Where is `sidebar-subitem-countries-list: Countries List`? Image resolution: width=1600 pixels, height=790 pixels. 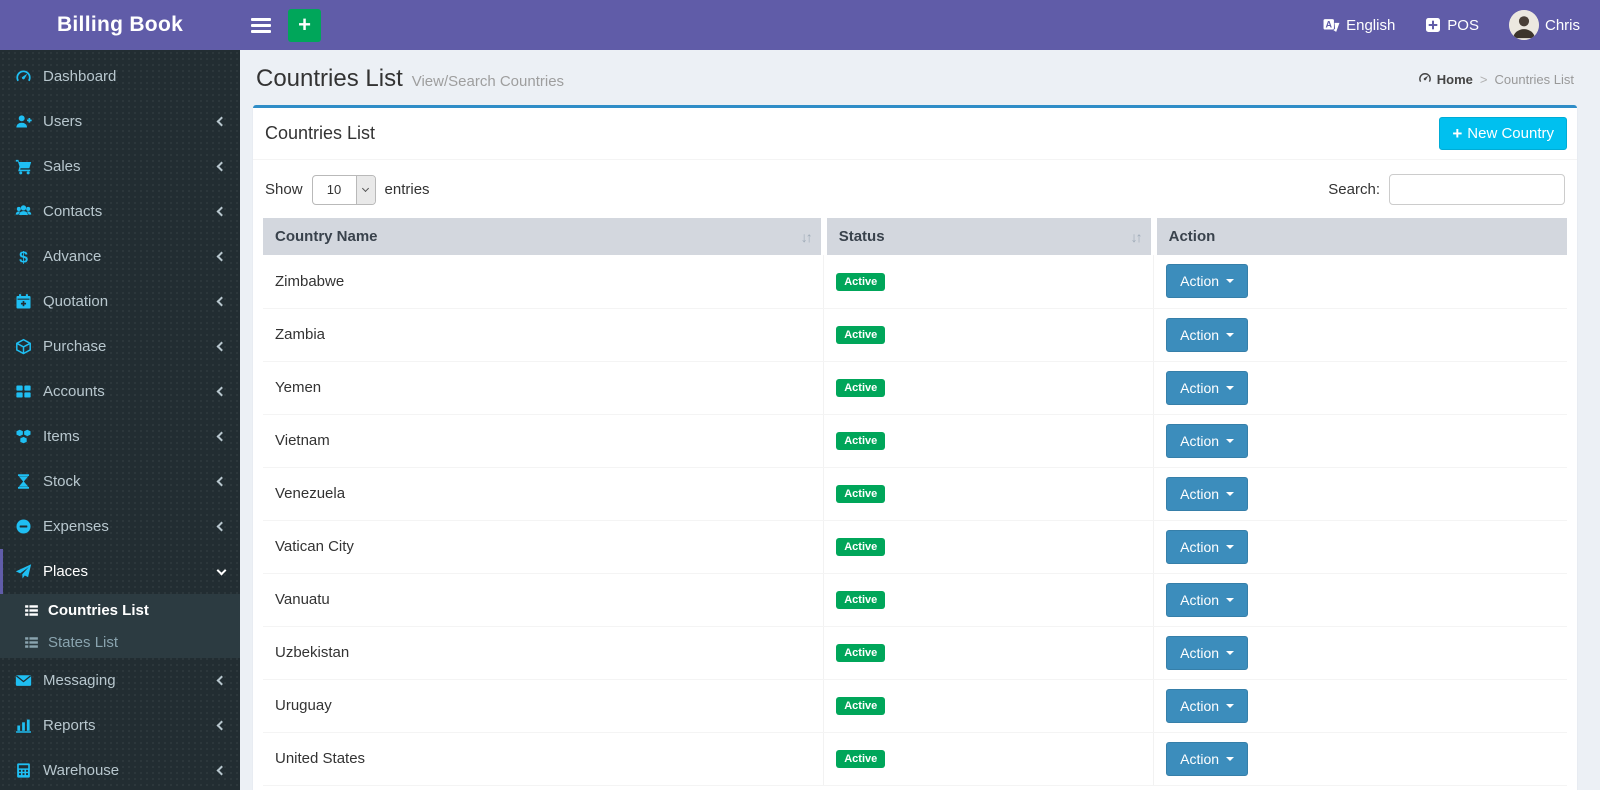 sidebar-subitem-countries-list: Countries List is located at coordinates (120, 610).